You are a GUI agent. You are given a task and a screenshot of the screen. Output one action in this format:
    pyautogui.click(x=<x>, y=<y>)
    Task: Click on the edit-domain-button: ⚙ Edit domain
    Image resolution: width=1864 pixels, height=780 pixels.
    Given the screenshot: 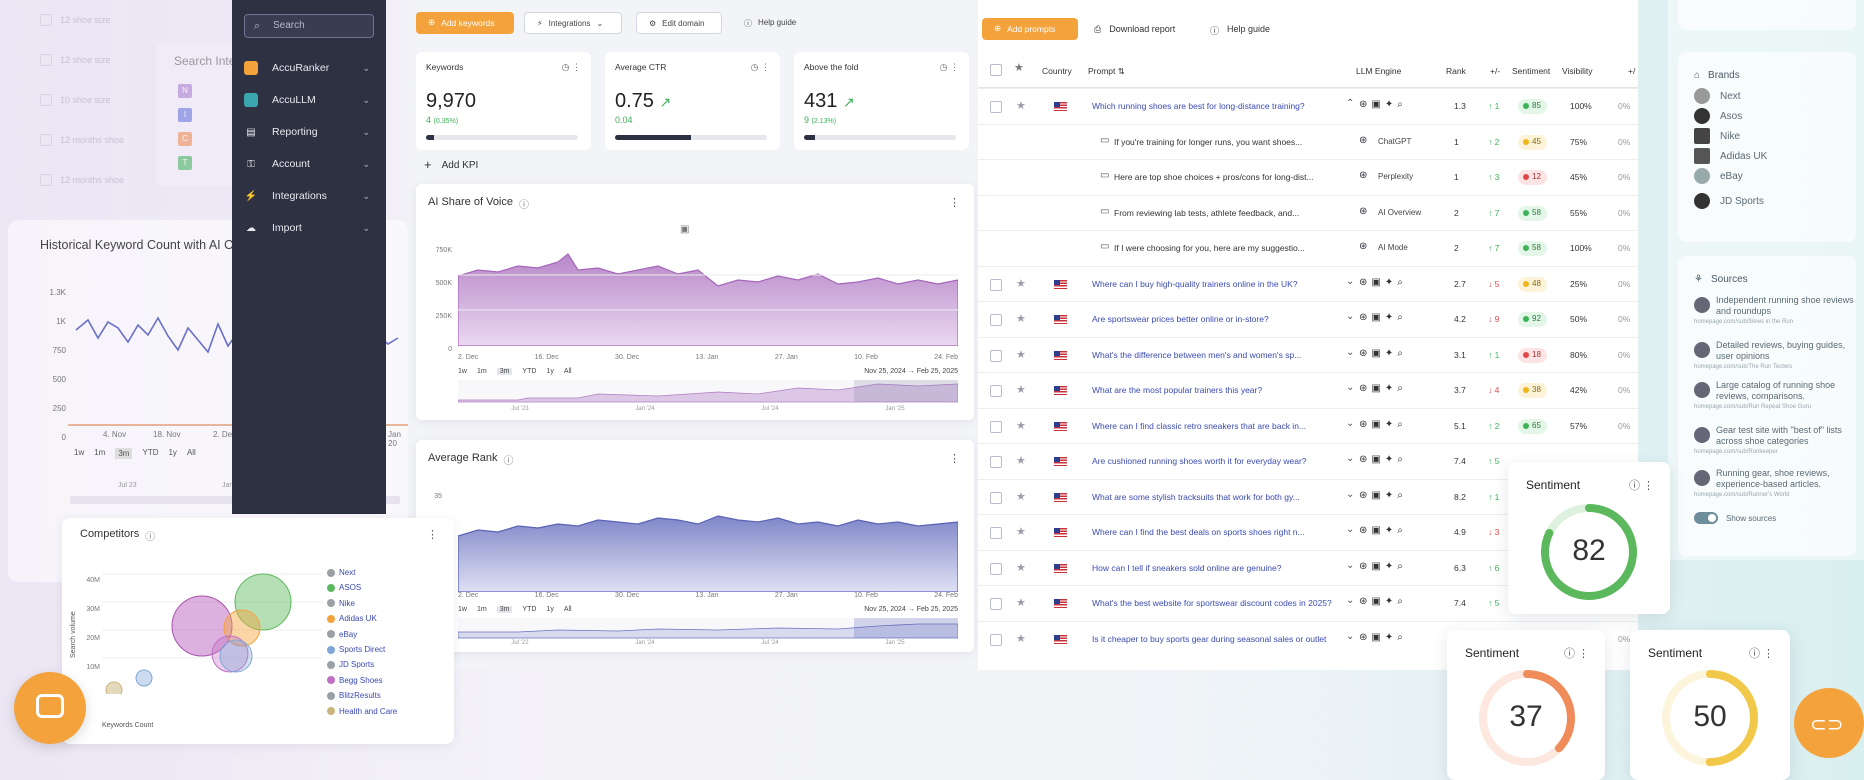 What is the action you would take?
    pyautogui.click(x=679, y=23)
    